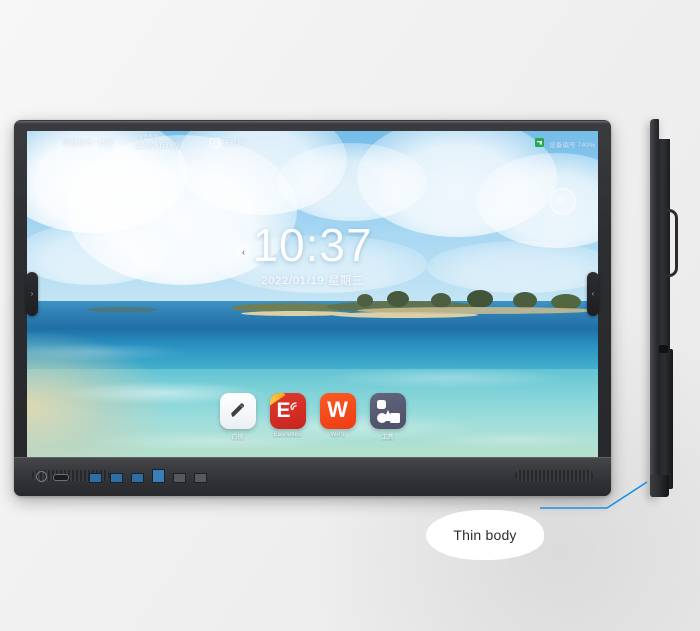  What do you see at coordinates (287, 435) in the screenshot?
I see `app-label: EasiNote5` at bounding box center [287, 435].